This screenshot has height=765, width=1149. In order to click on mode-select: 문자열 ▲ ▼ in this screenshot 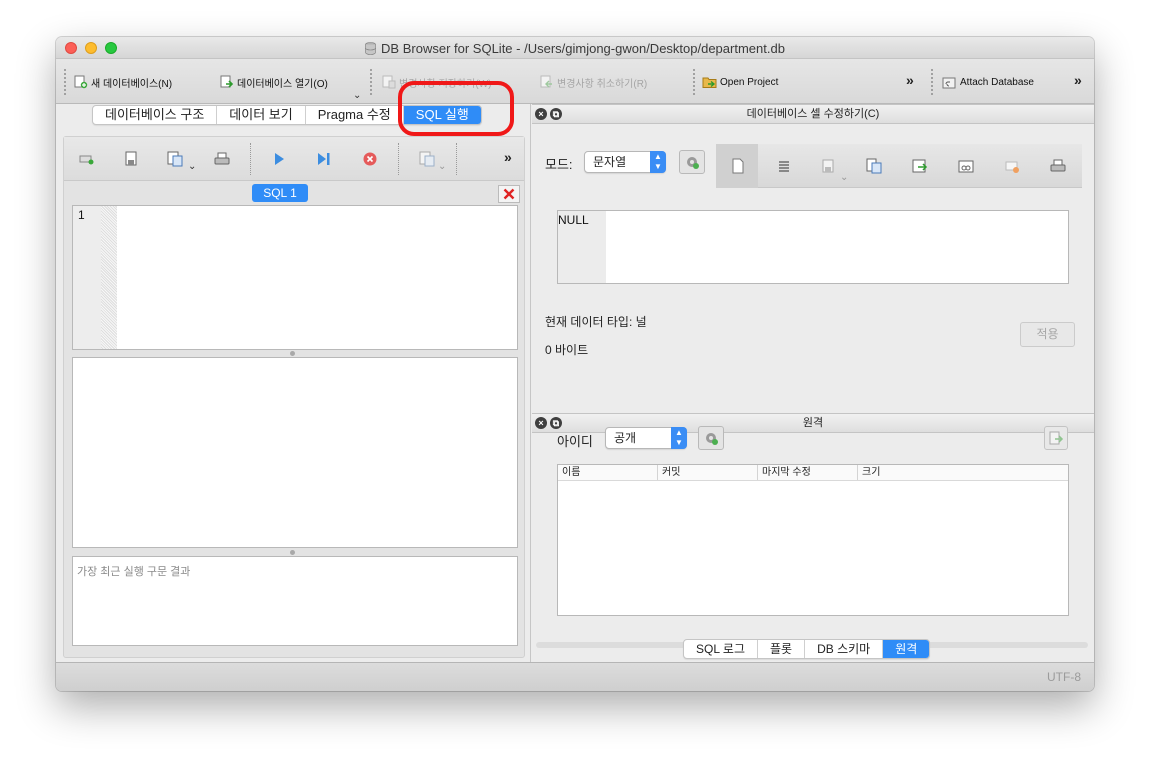, I will do `click(625, 162)`.